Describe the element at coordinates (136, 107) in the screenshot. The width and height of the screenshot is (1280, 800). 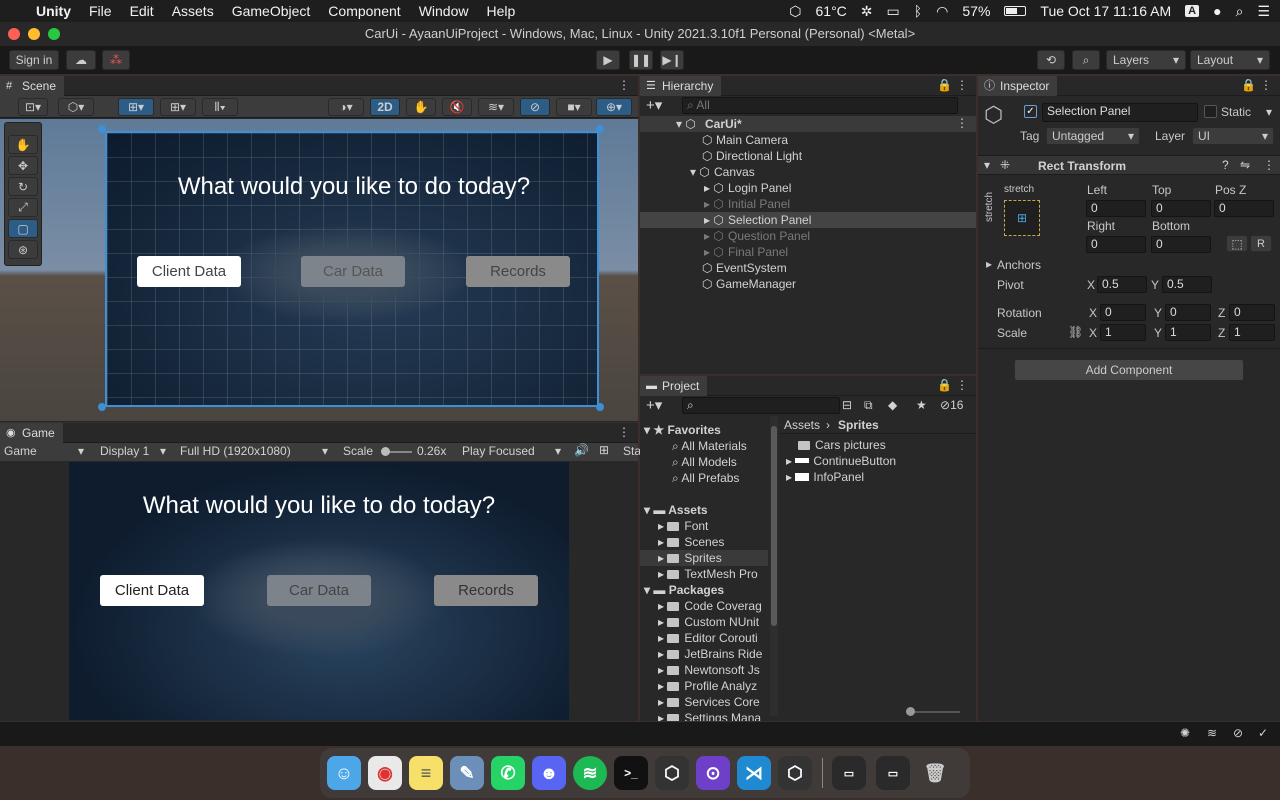
I see `grid-snap-icon: ⊞▾` at that location.